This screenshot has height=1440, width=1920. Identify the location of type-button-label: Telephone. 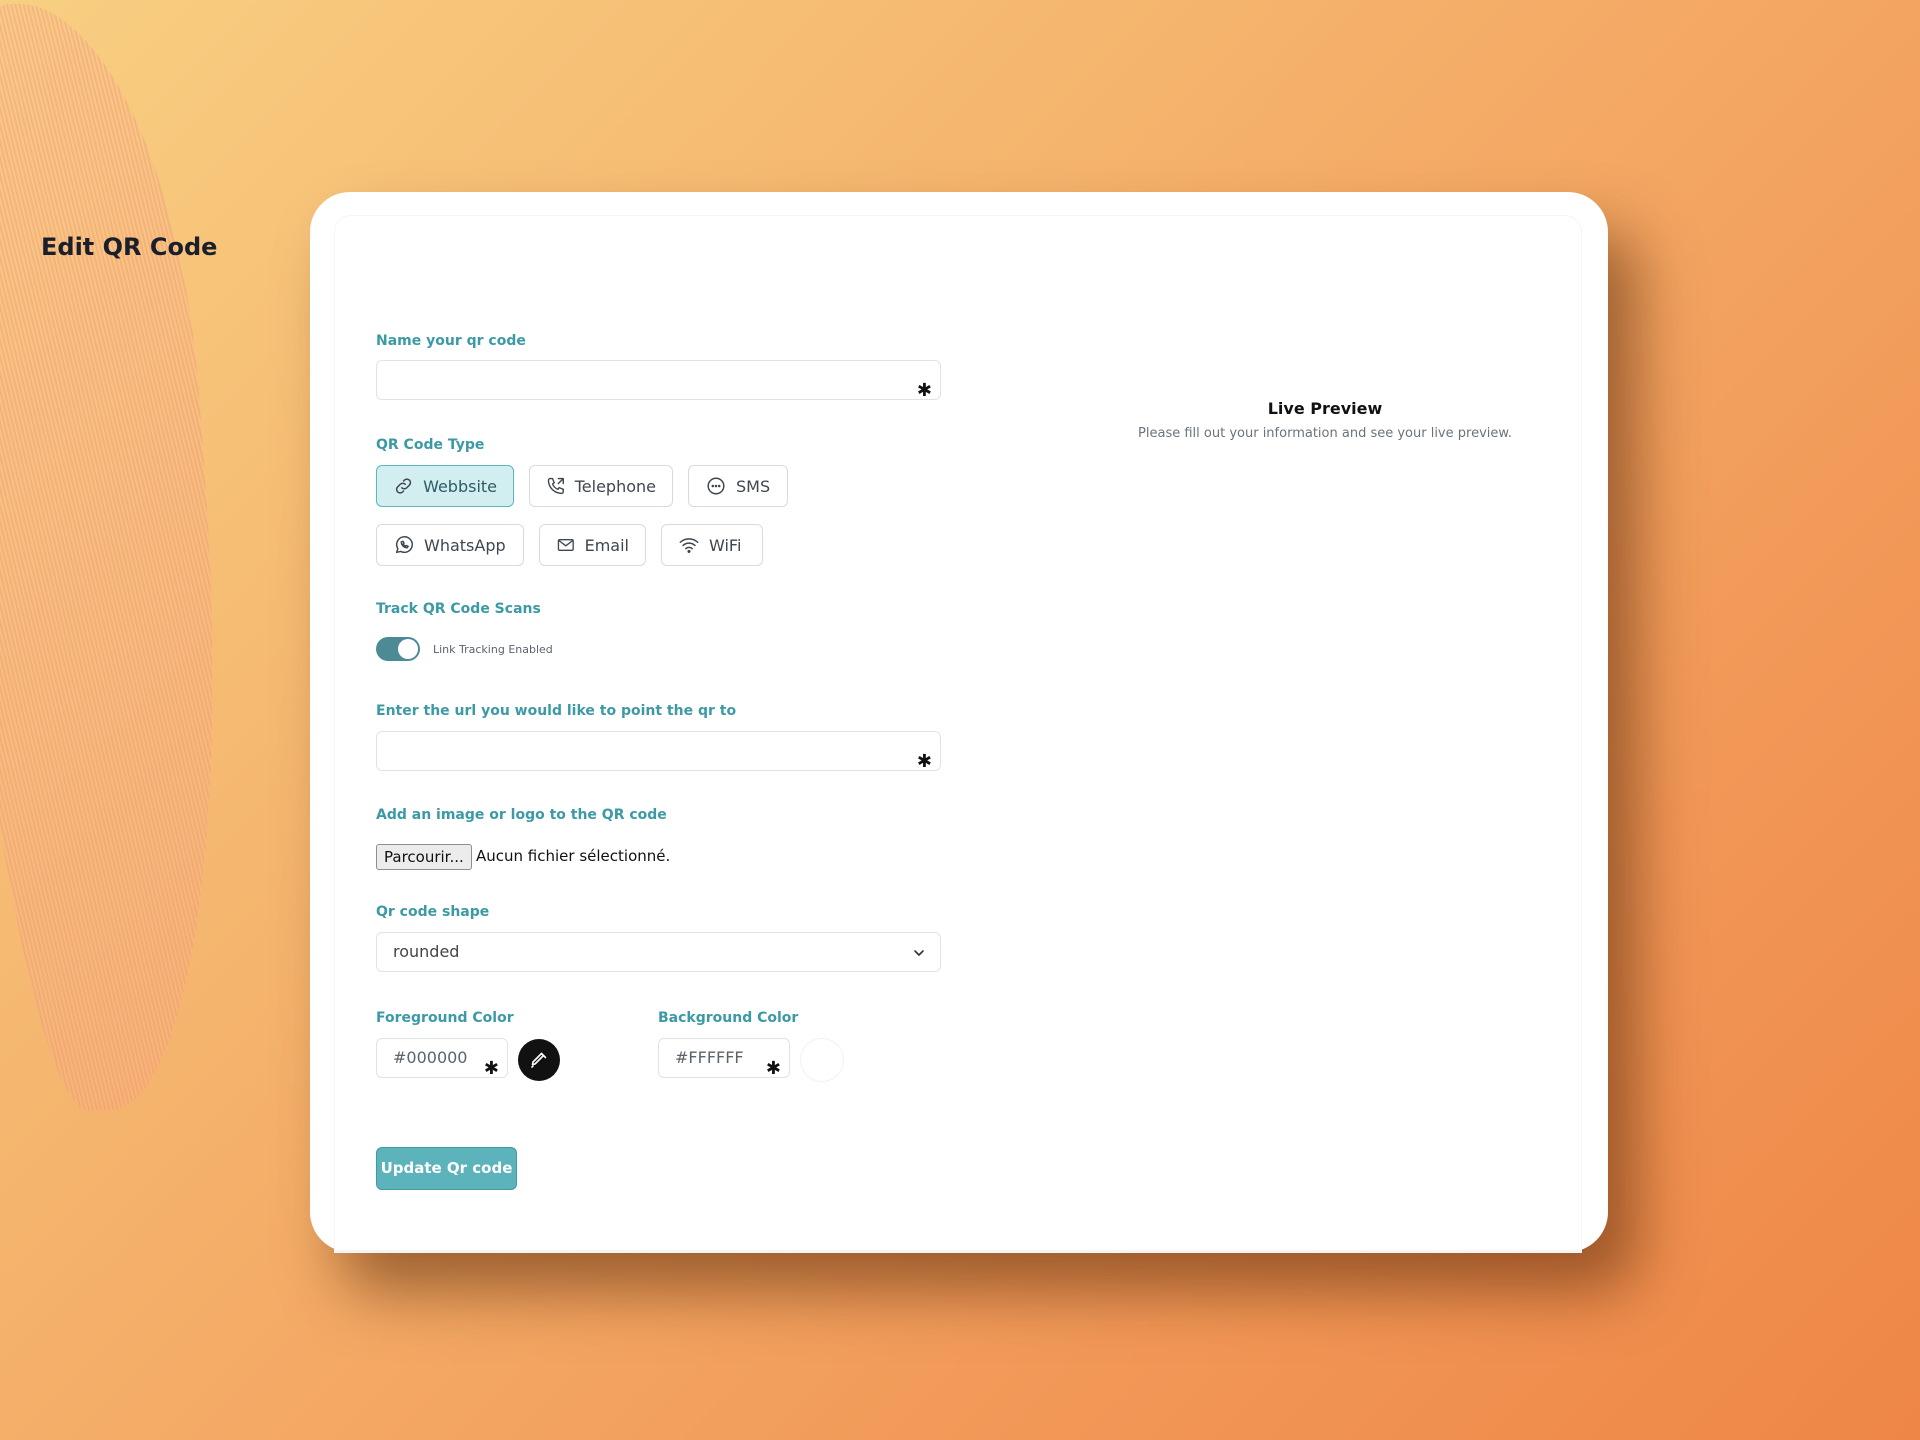
(615, 486).